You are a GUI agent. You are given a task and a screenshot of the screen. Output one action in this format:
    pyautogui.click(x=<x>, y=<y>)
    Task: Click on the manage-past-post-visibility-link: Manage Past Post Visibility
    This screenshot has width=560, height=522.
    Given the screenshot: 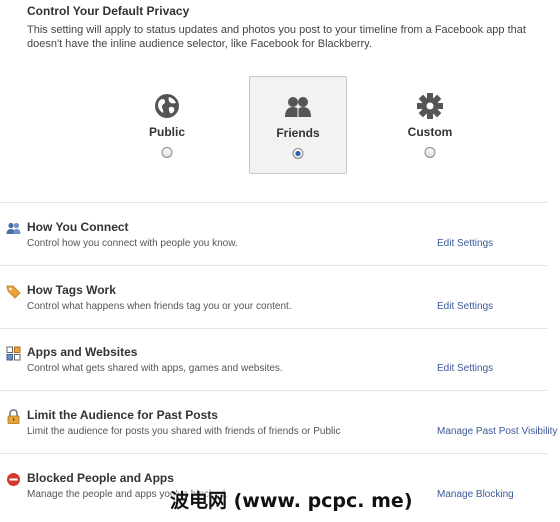 What is the action you would take?
    pyautogui.click(x=497, y=431)
    